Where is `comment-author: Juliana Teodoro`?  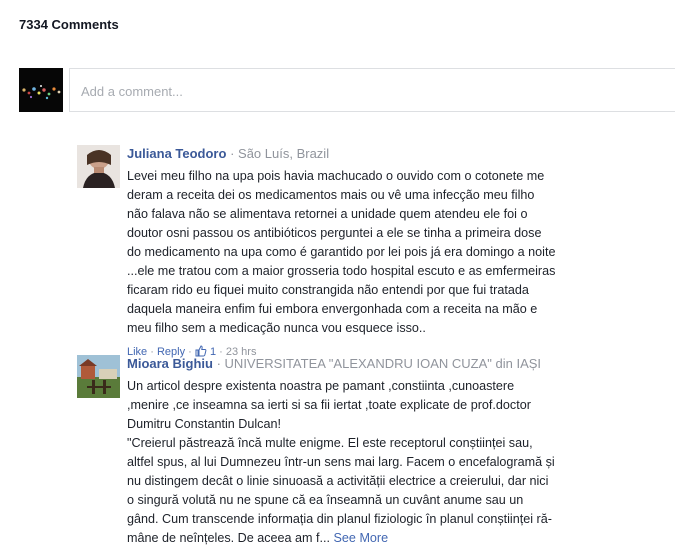
comment-author: Juliana Teodoro is located at coordinates (176, 153).